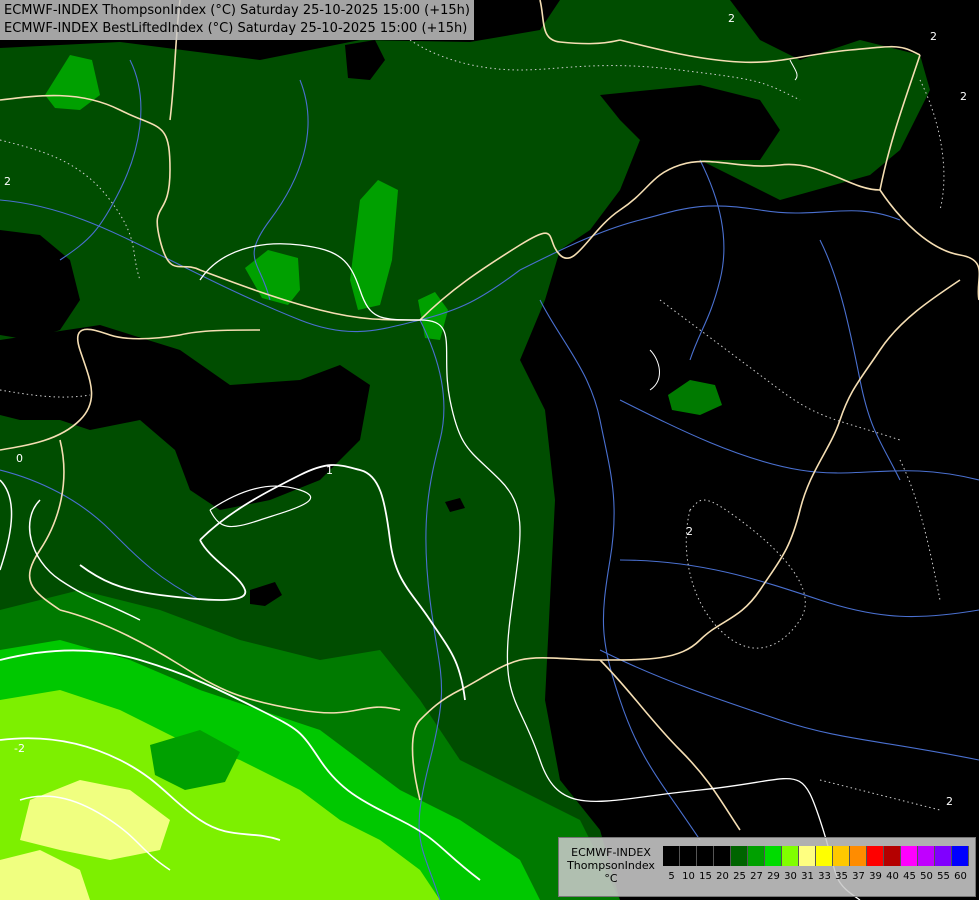  I want to click on legend-tick: 50, so click(926, 876).